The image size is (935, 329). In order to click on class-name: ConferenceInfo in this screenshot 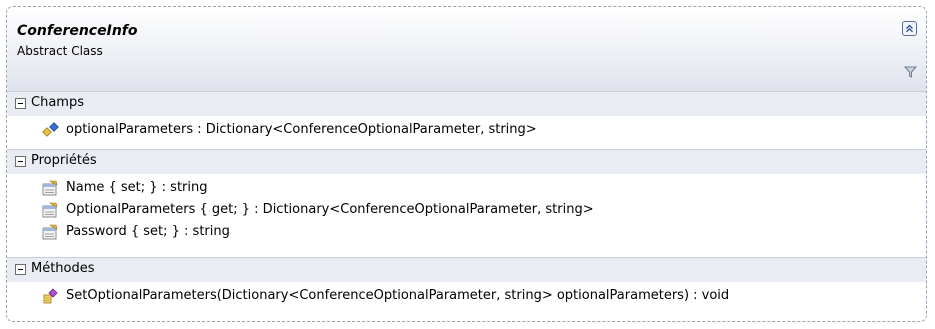, I will do `click(77, 31)`.